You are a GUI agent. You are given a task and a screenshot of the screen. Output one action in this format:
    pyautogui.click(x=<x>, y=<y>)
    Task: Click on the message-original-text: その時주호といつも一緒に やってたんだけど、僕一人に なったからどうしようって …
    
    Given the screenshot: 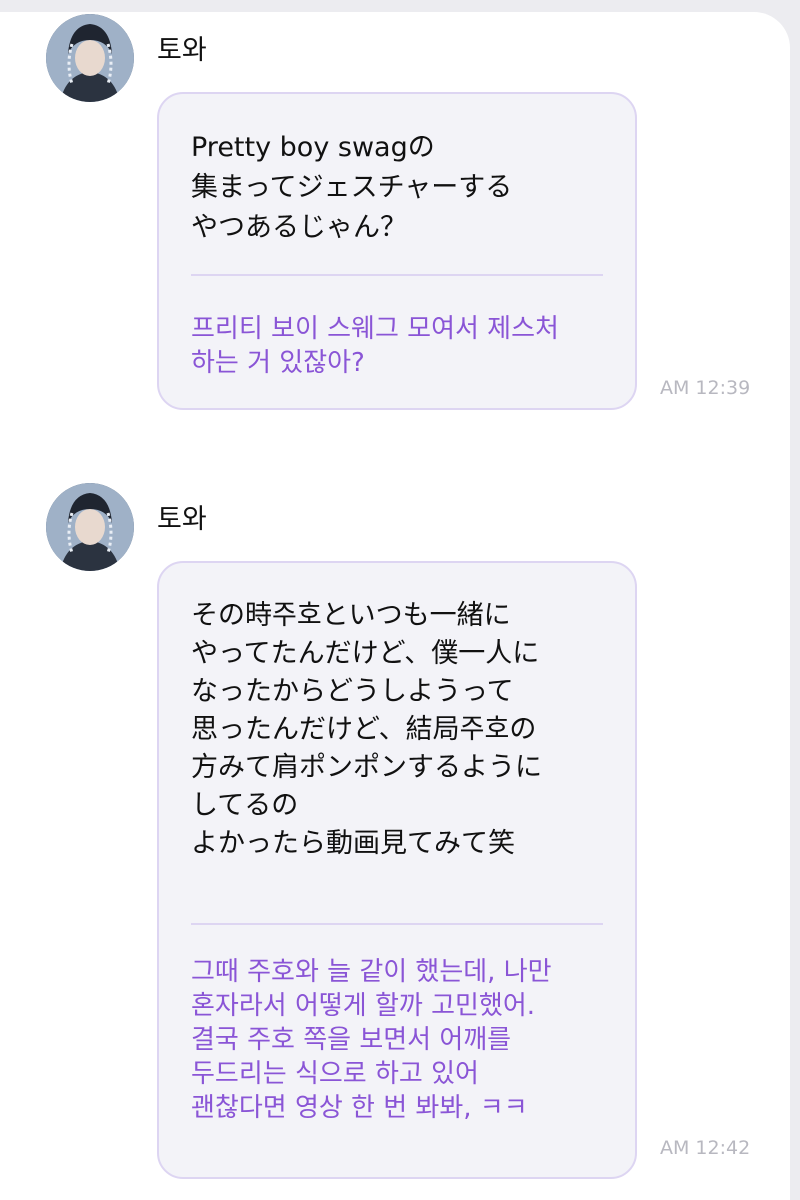 What is the action you would take?
    pyautogui.click(x=366, y=729)
    